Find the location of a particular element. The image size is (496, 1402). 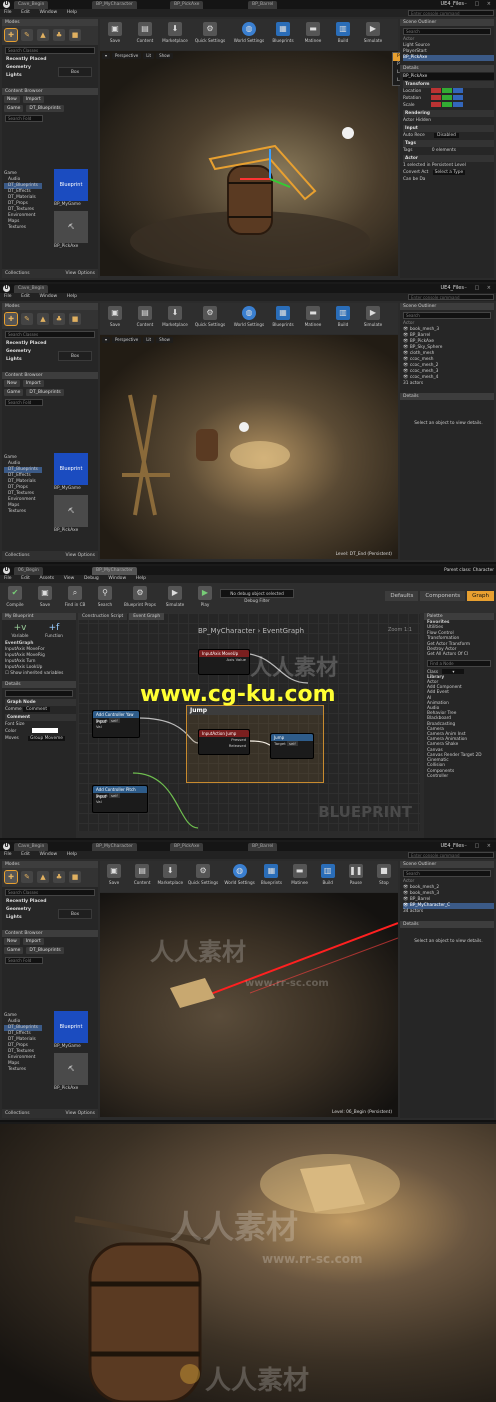

show-inherited-checkbox: ☐ Show inherited variables is located at coordinates (40, 674).